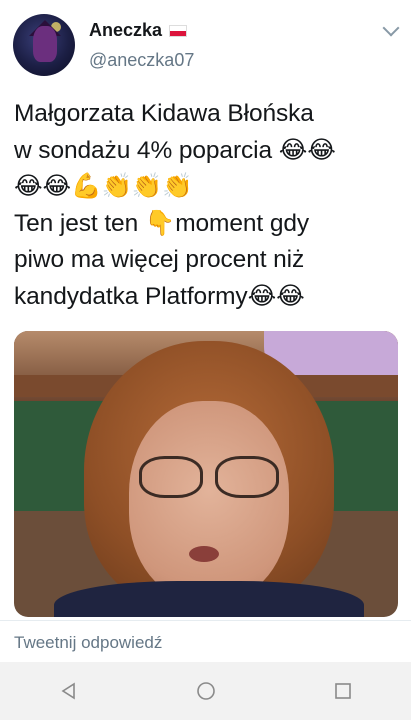 This screenshot has height=720, width=411. What do you see at coordinates (141, 60) in the screenshot?
I see `user-handle: @aneczka07` at bounding box center [141, 60].